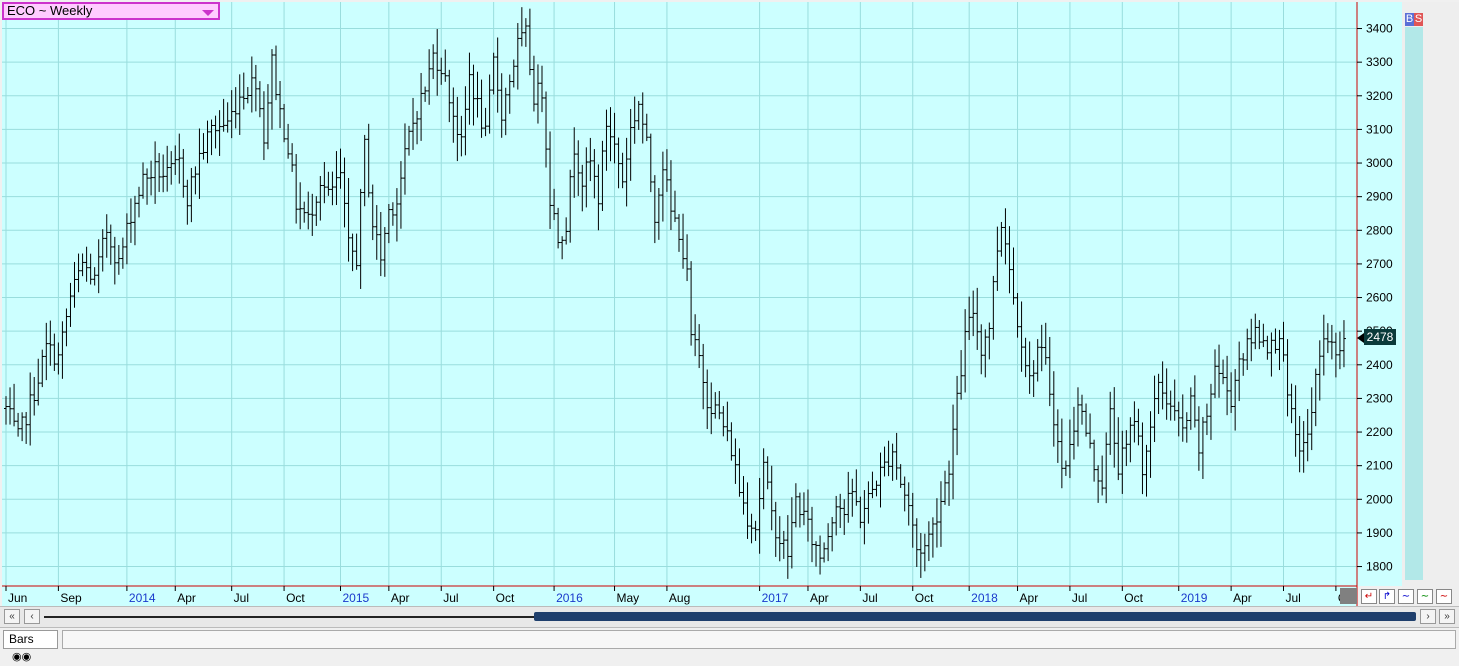  Describe the element at coordinates (71, 598) in the screenshot. I see `x-tick-label: Sep` at that location.